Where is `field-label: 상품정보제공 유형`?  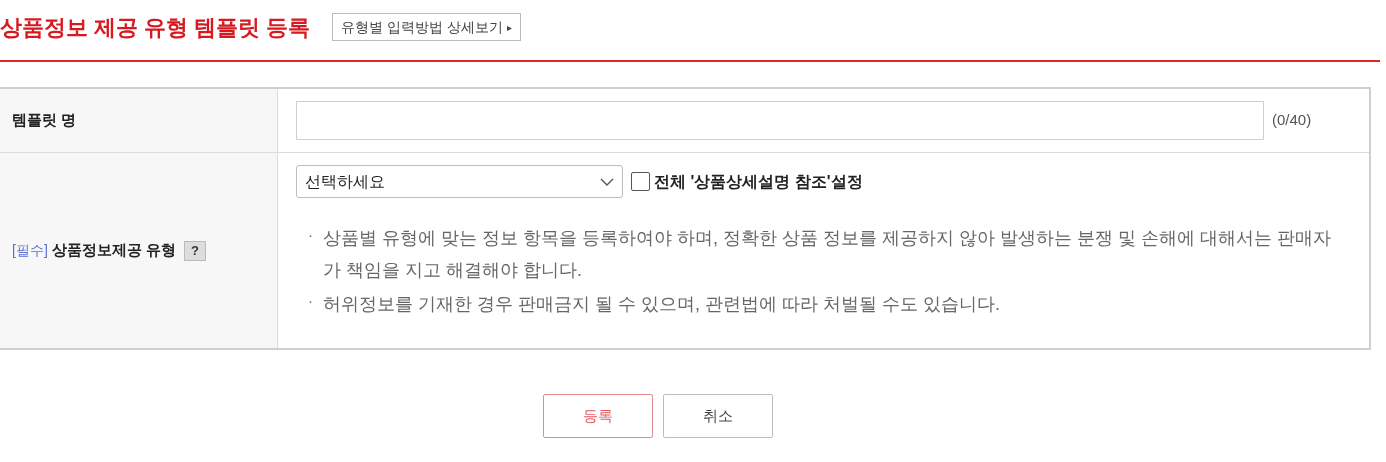 field-label: 상품정보제공 유형 is located at coordinates (113, 250).